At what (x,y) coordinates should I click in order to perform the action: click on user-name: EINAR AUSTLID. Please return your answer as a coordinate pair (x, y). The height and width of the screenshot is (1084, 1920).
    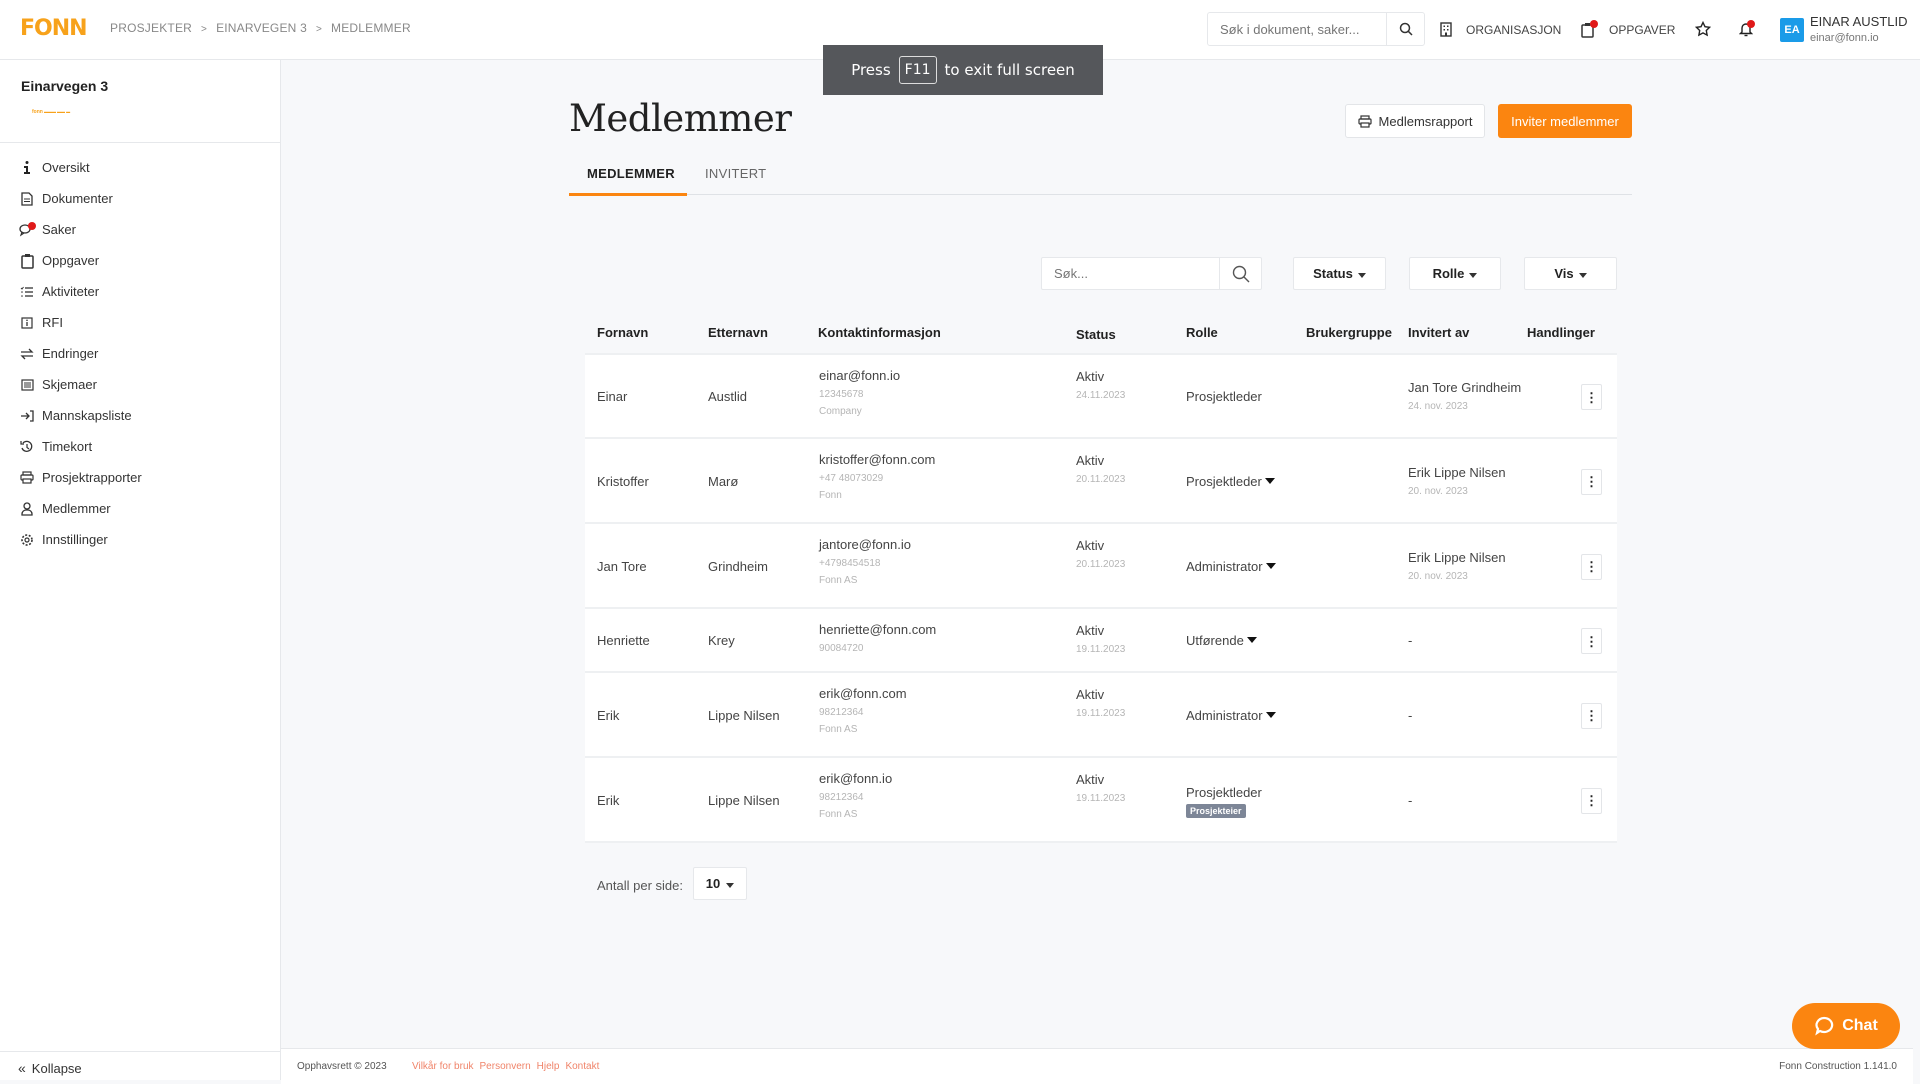
    Looking at the image, I should click on (1859, 21).